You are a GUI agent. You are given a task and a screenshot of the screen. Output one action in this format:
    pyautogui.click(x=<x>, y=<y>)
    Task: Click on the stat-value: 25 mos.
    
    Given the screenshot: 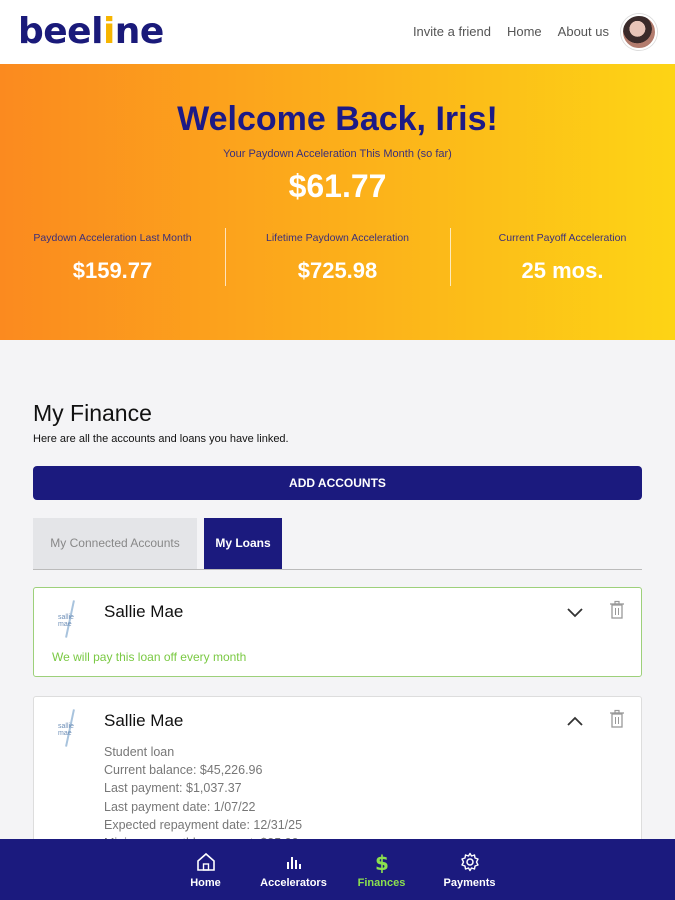 What is the action you would take?
    pyautogui.click(x=562, y=270)
    